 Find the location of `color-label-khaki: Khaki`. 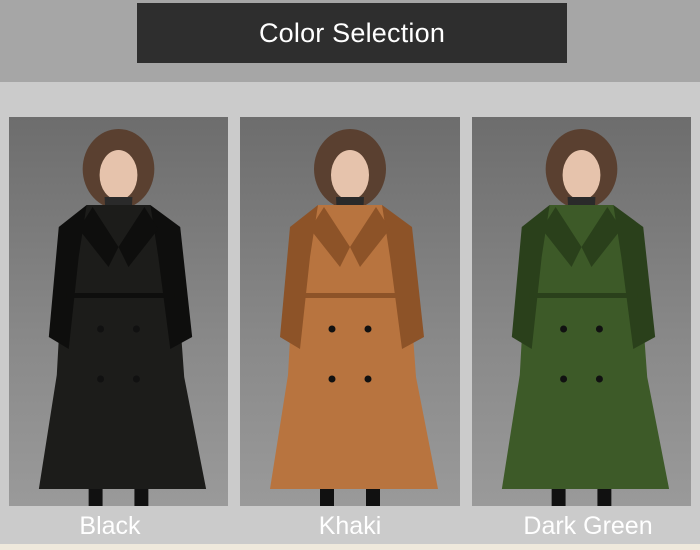

color-label-khaki: Khaki is located at coordinates (350, 526).